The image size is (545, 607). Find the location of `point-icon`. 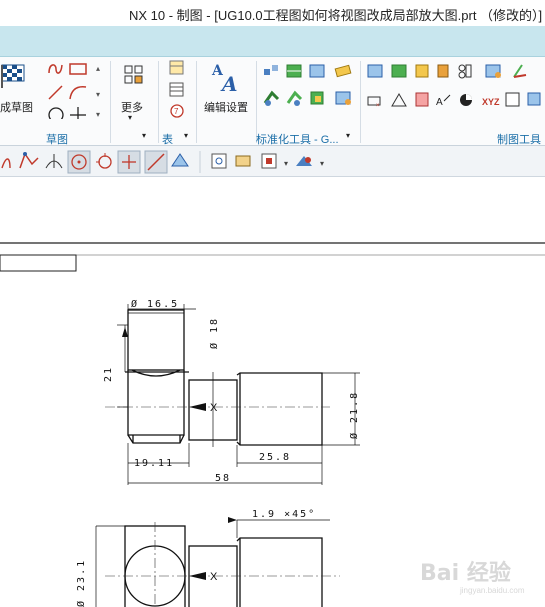

point-icon is located at coordinates (78, 113).